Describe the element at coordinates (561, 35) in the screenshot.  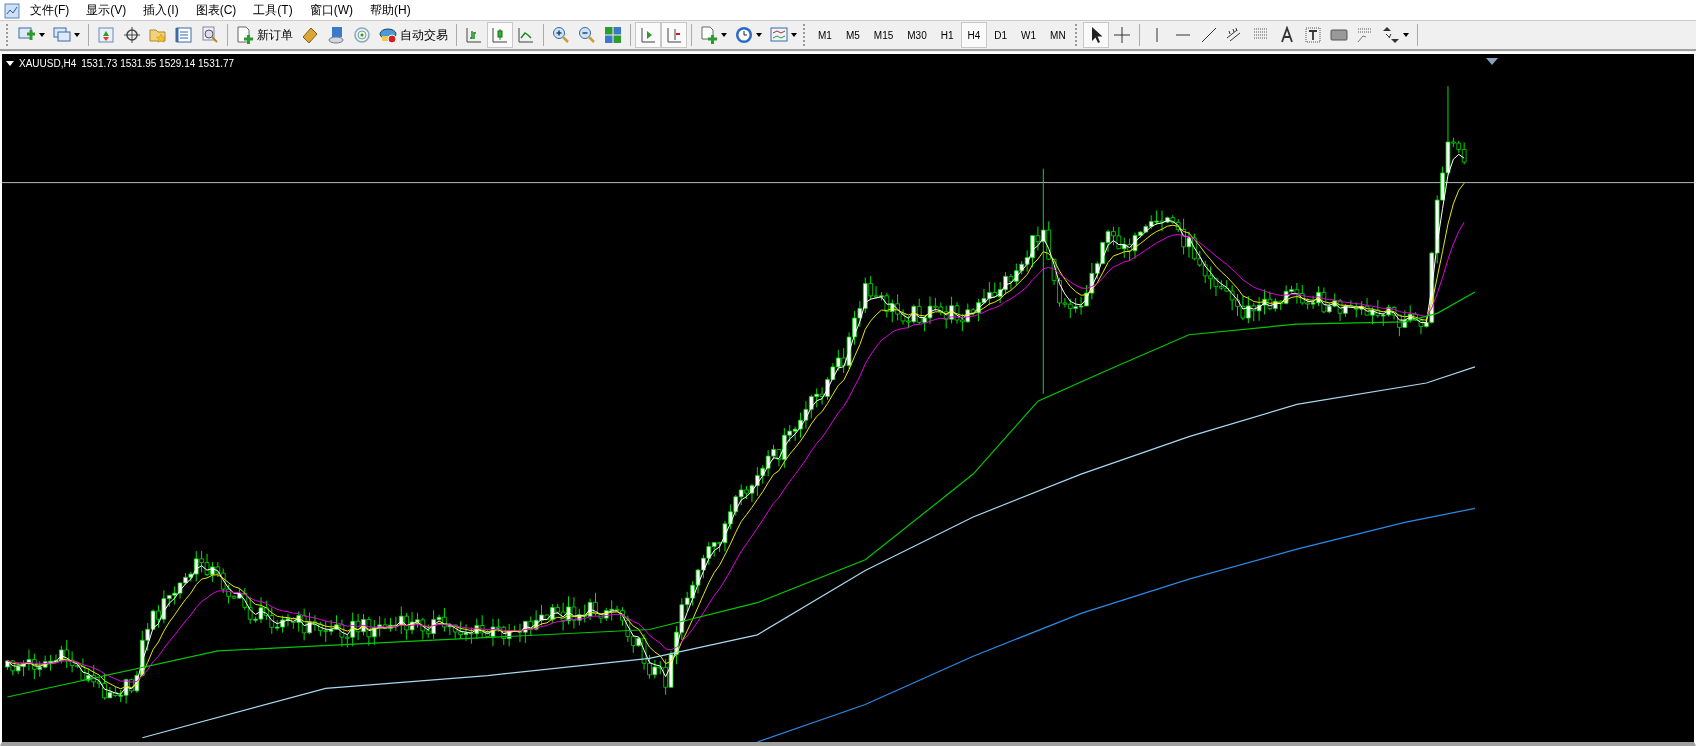
I see `zoom-in-icon` at that location.